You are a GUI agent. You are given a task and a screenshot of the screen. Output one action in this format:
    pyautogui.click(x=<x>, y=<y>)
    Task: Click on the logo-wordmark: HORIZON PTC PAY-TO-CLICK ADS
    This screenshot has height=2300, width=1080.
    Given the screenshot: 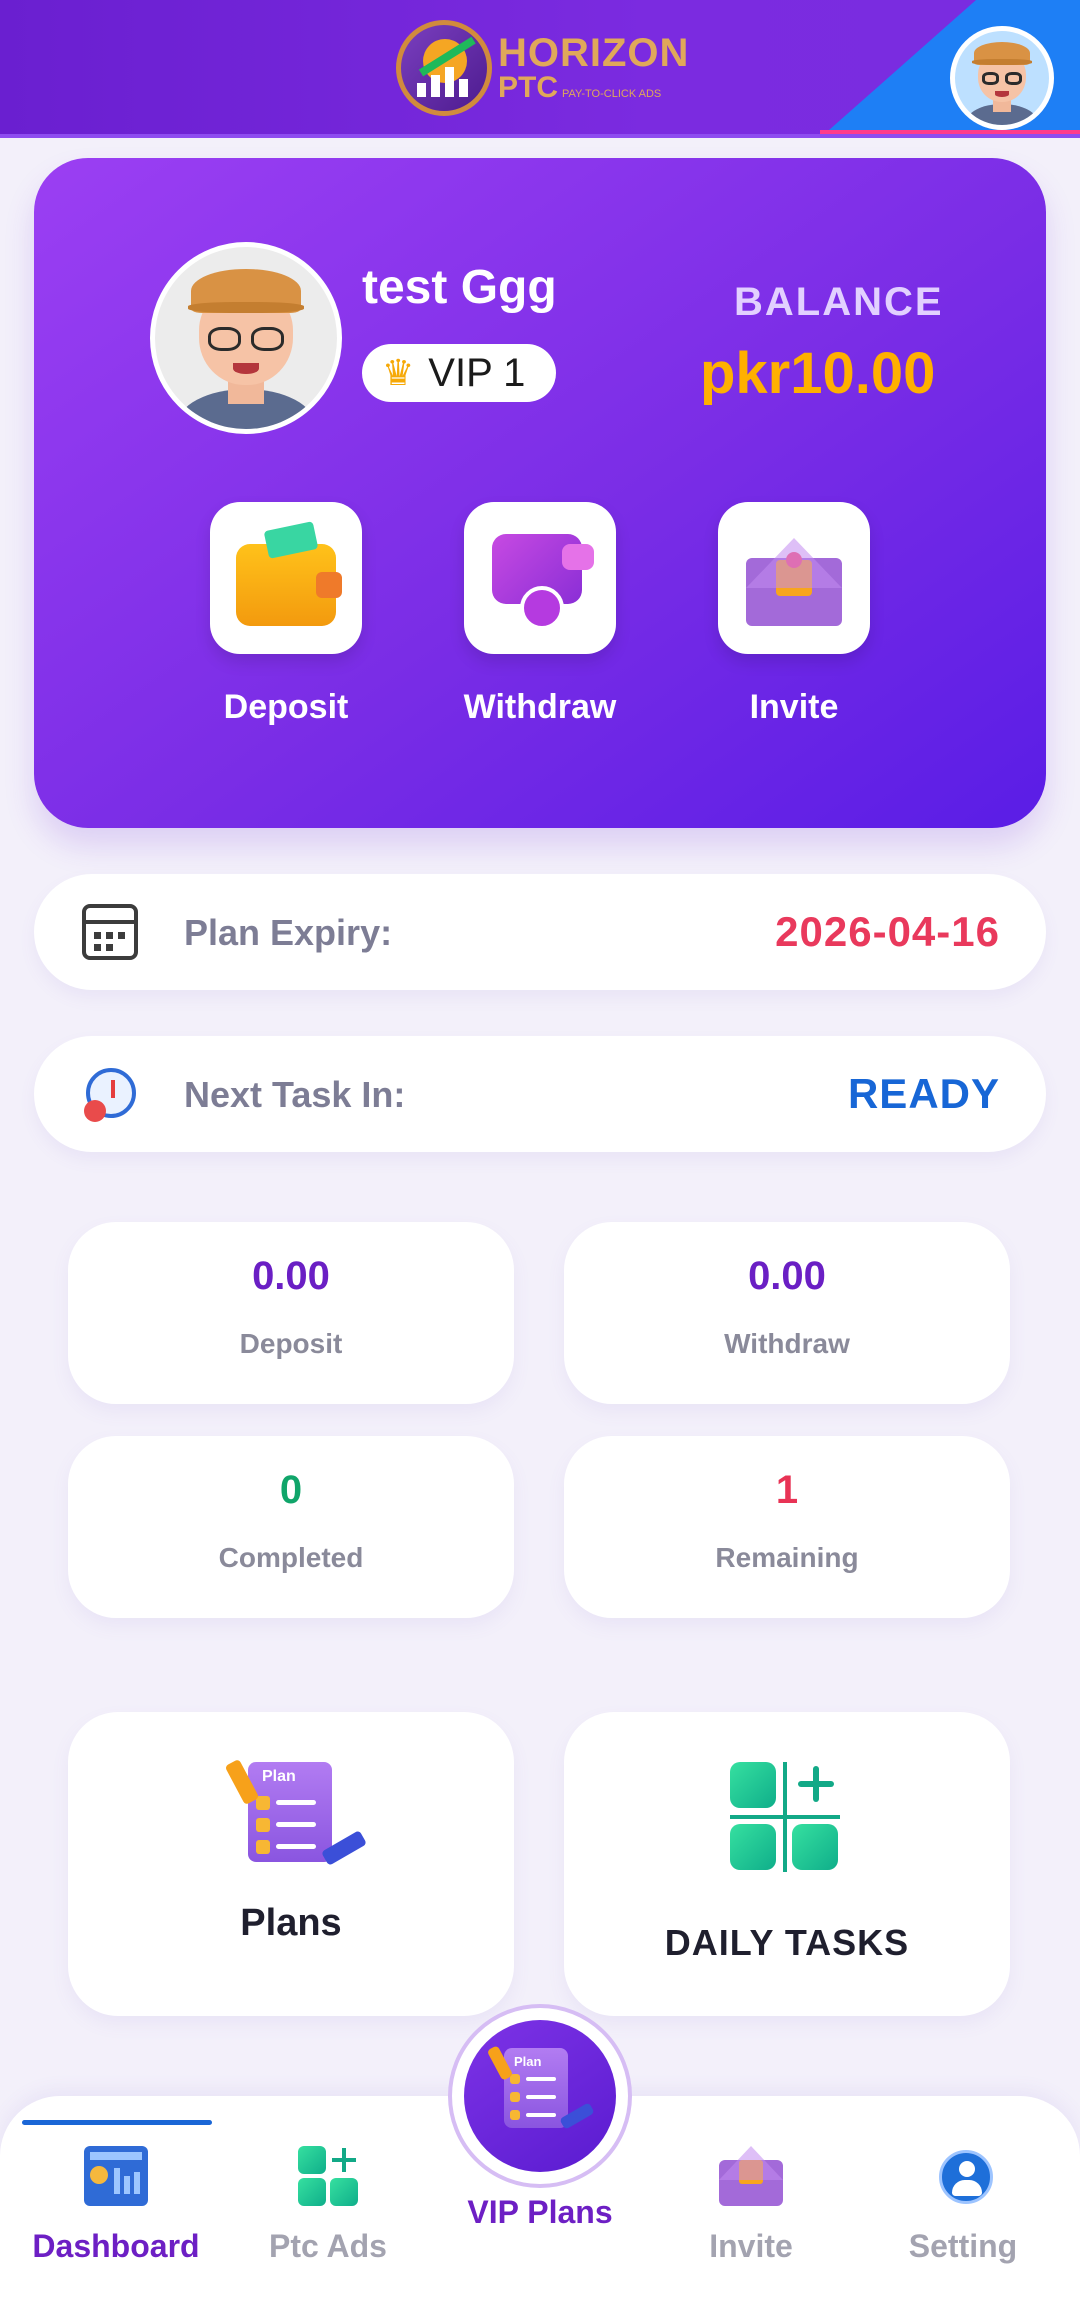 What is the action you would take?
    pyautogui.click(x=593, y=68)
    